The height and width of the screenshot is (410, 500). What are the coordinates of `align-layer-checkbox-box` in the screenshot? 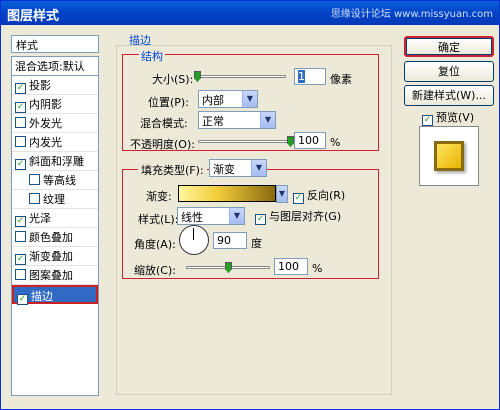 It's located at (260, 219).